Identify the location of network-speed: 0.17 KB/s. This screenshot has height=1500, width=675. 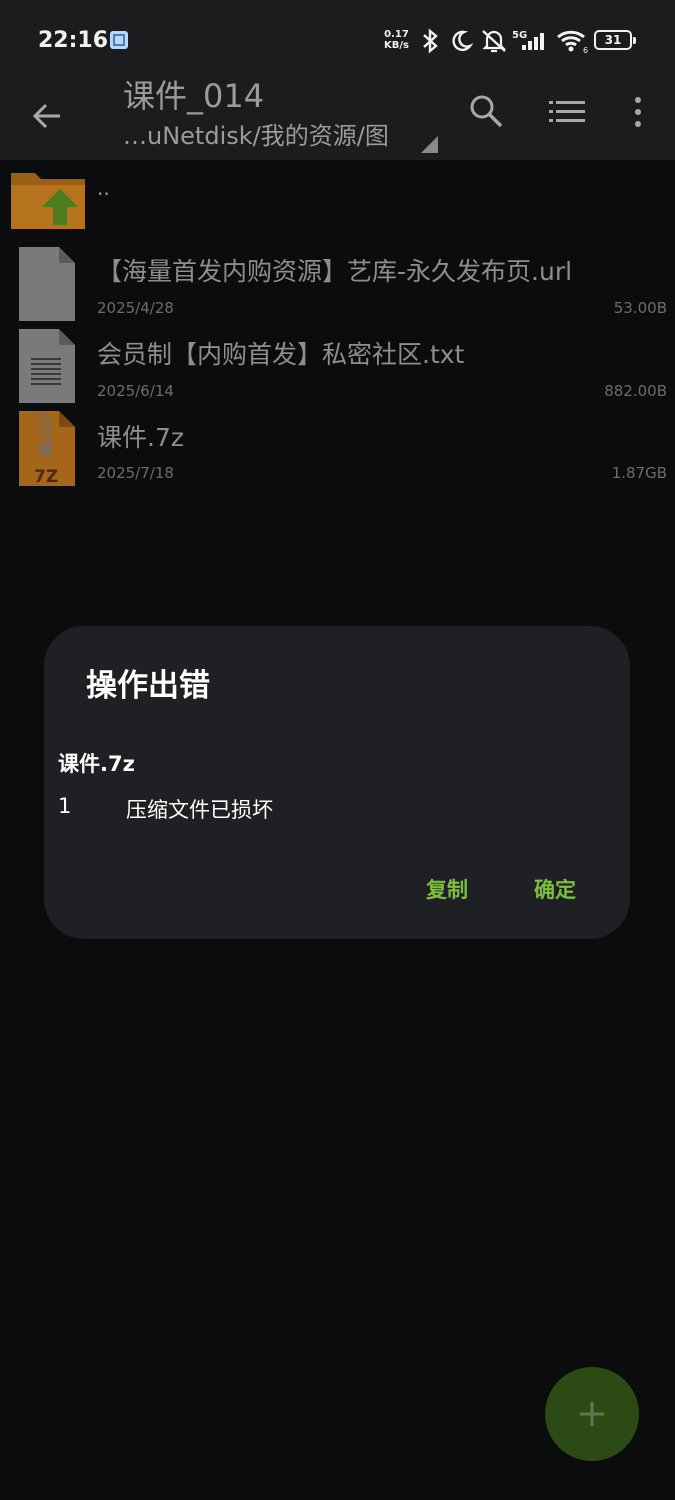
(396, 40).